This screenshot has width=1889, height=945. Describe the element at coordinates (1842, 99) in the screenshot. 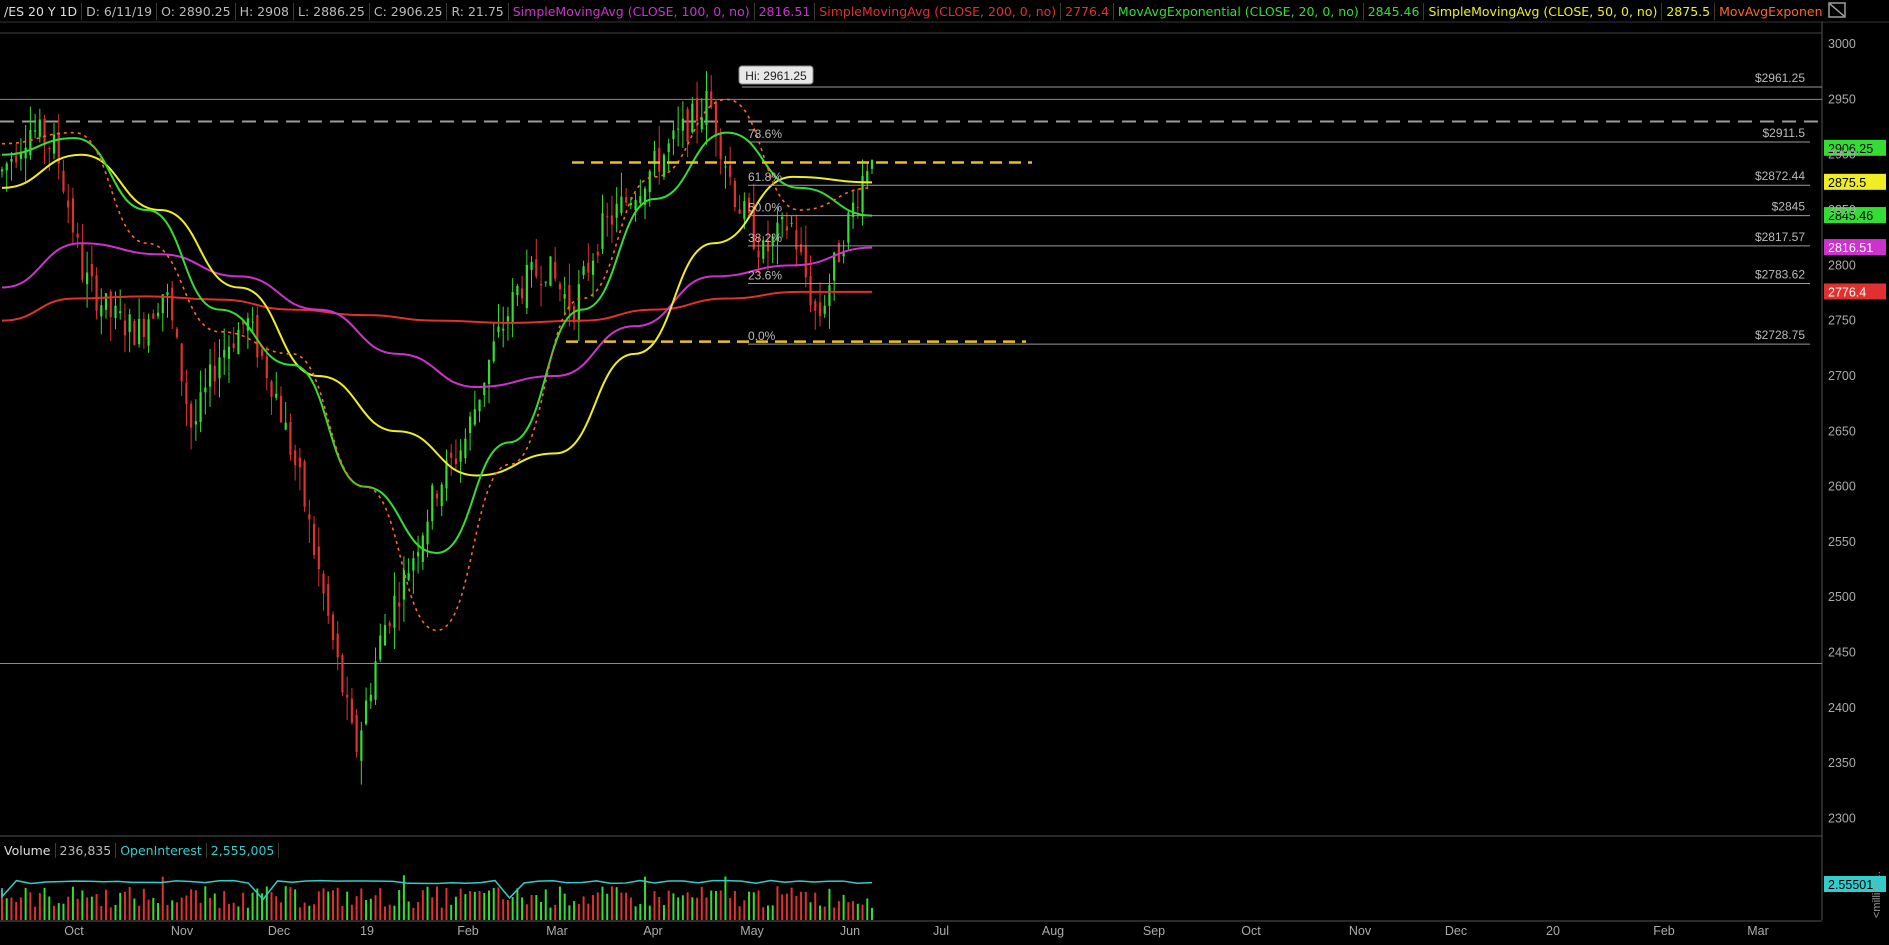

I see `y-tick-label: 2950` at that location.